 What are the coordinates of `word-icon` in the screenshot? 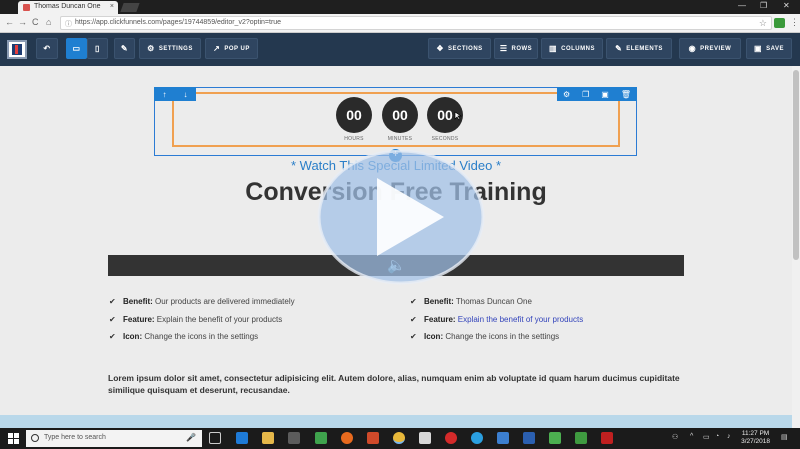 It's located at (529, 438).